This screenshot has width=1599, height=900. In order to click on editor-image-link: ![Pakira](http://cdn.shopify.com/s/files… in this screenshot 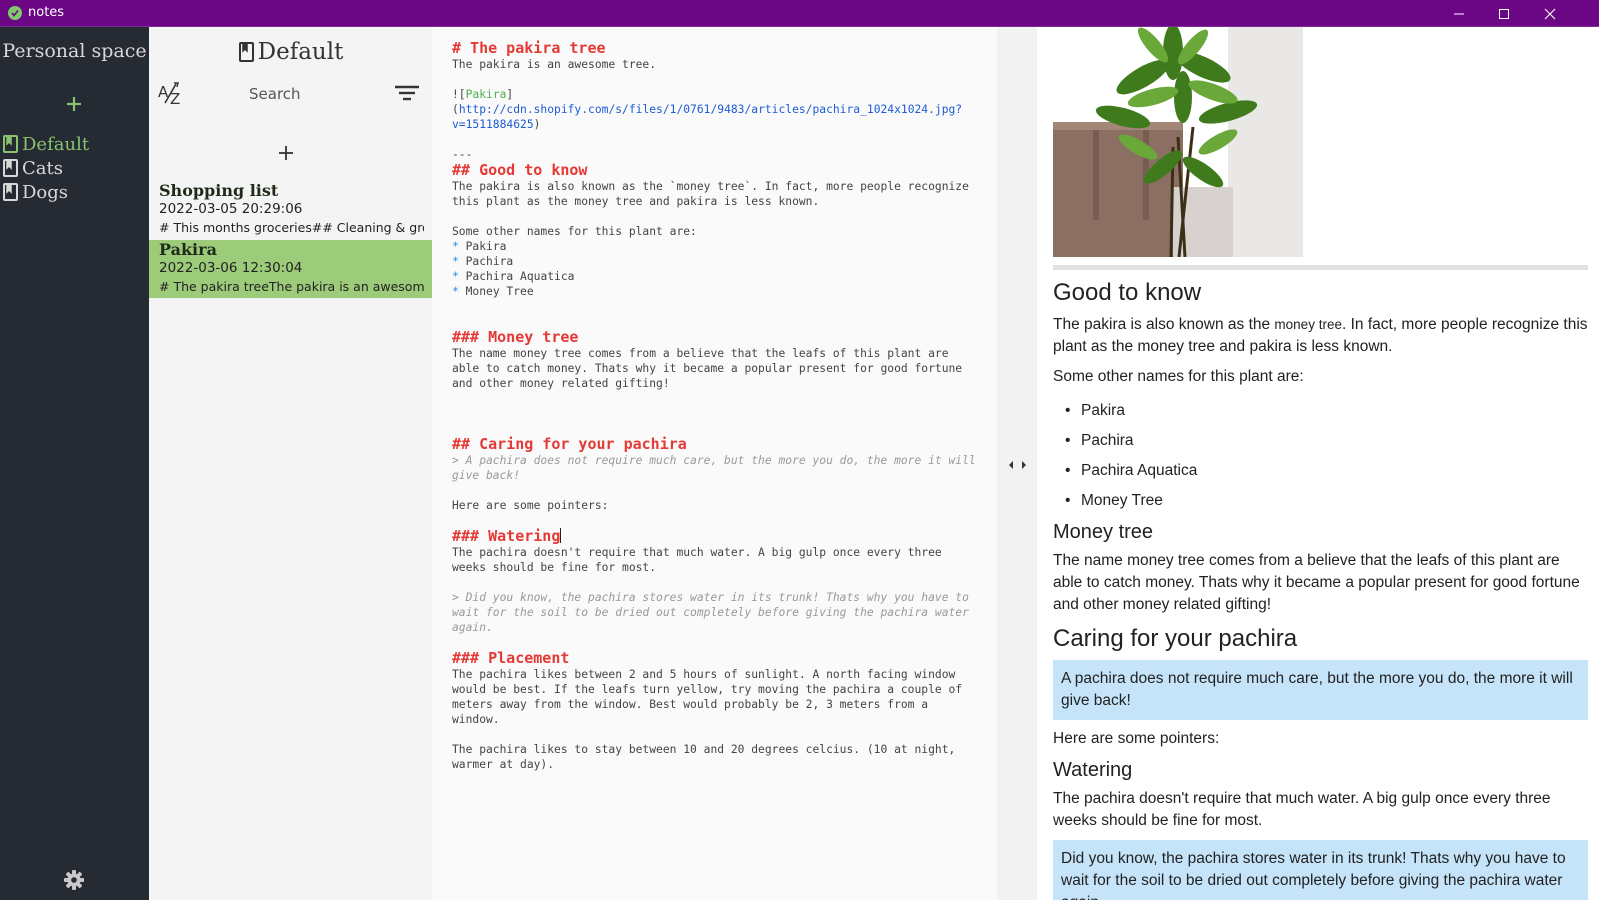, I will do `click(707, 109)`.